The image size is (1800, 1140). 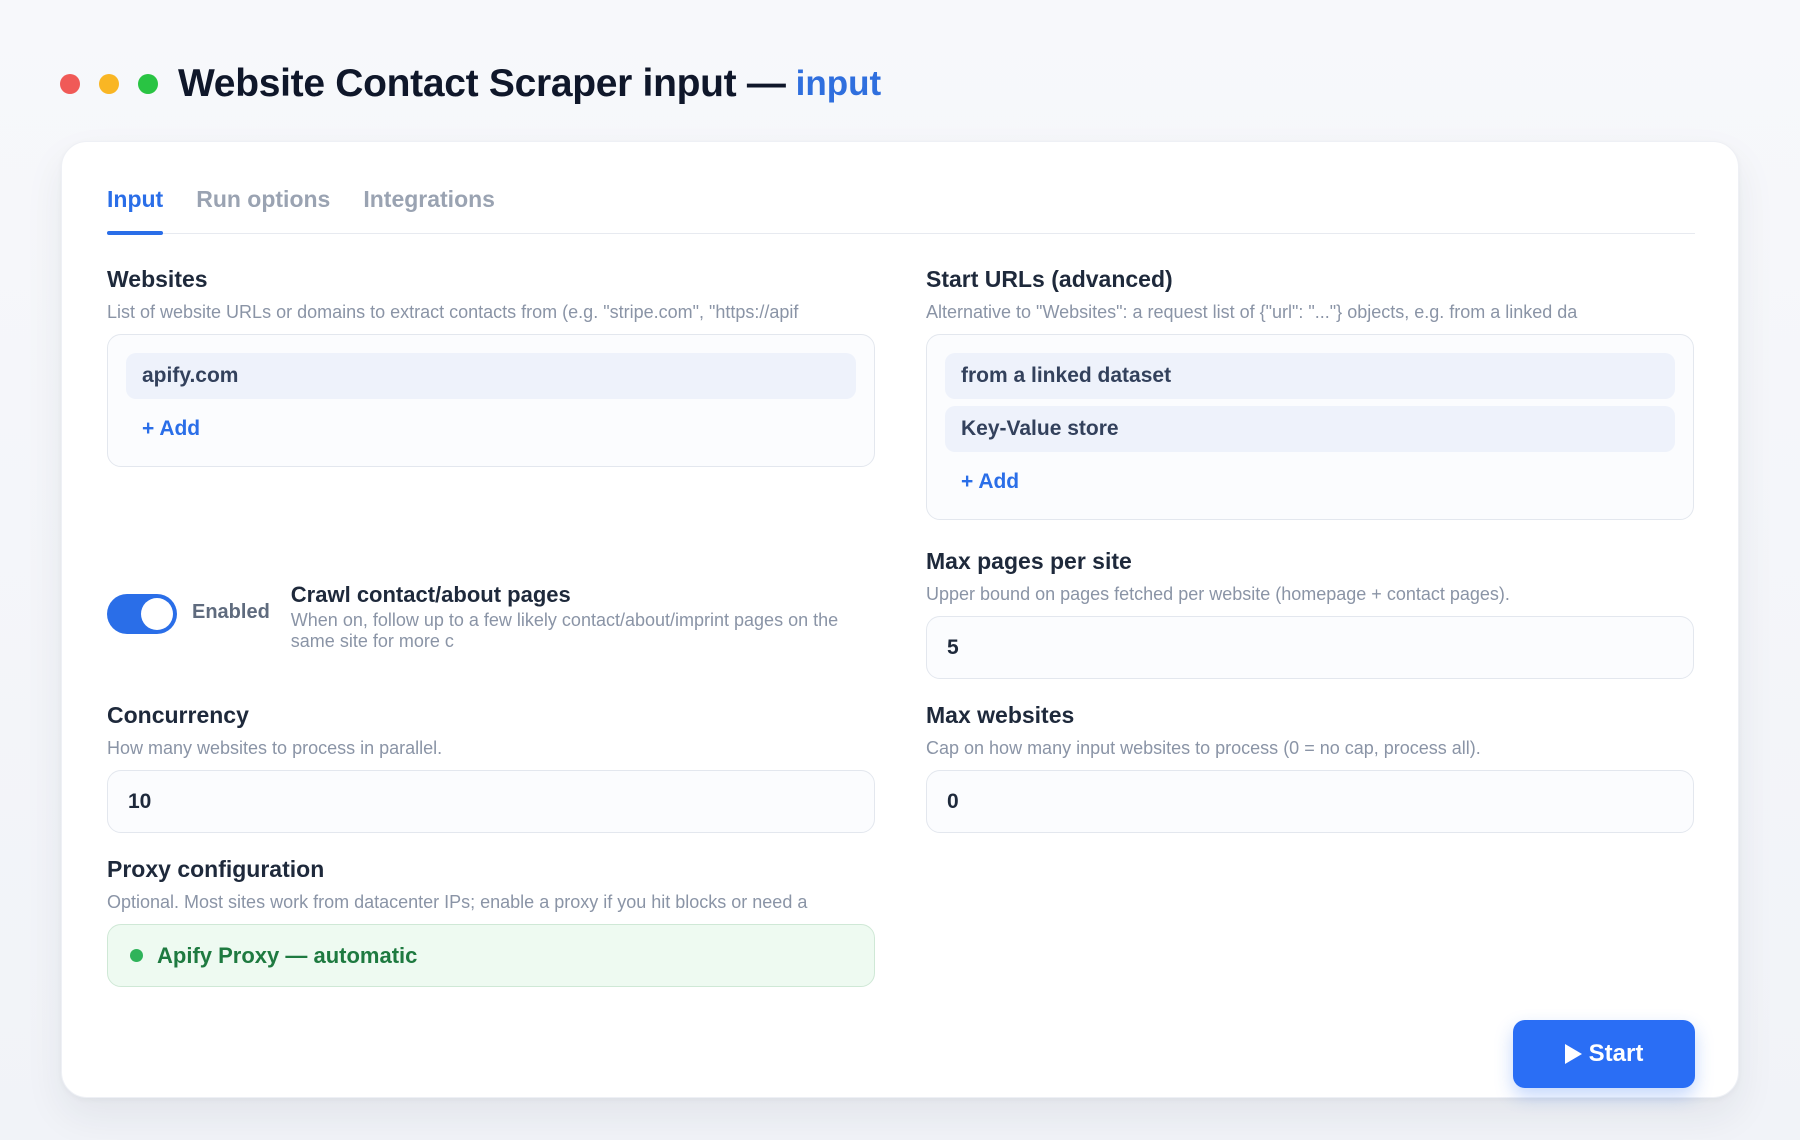 I want to click on concurrency-label: Concurrency, so click(x=178, y=715).